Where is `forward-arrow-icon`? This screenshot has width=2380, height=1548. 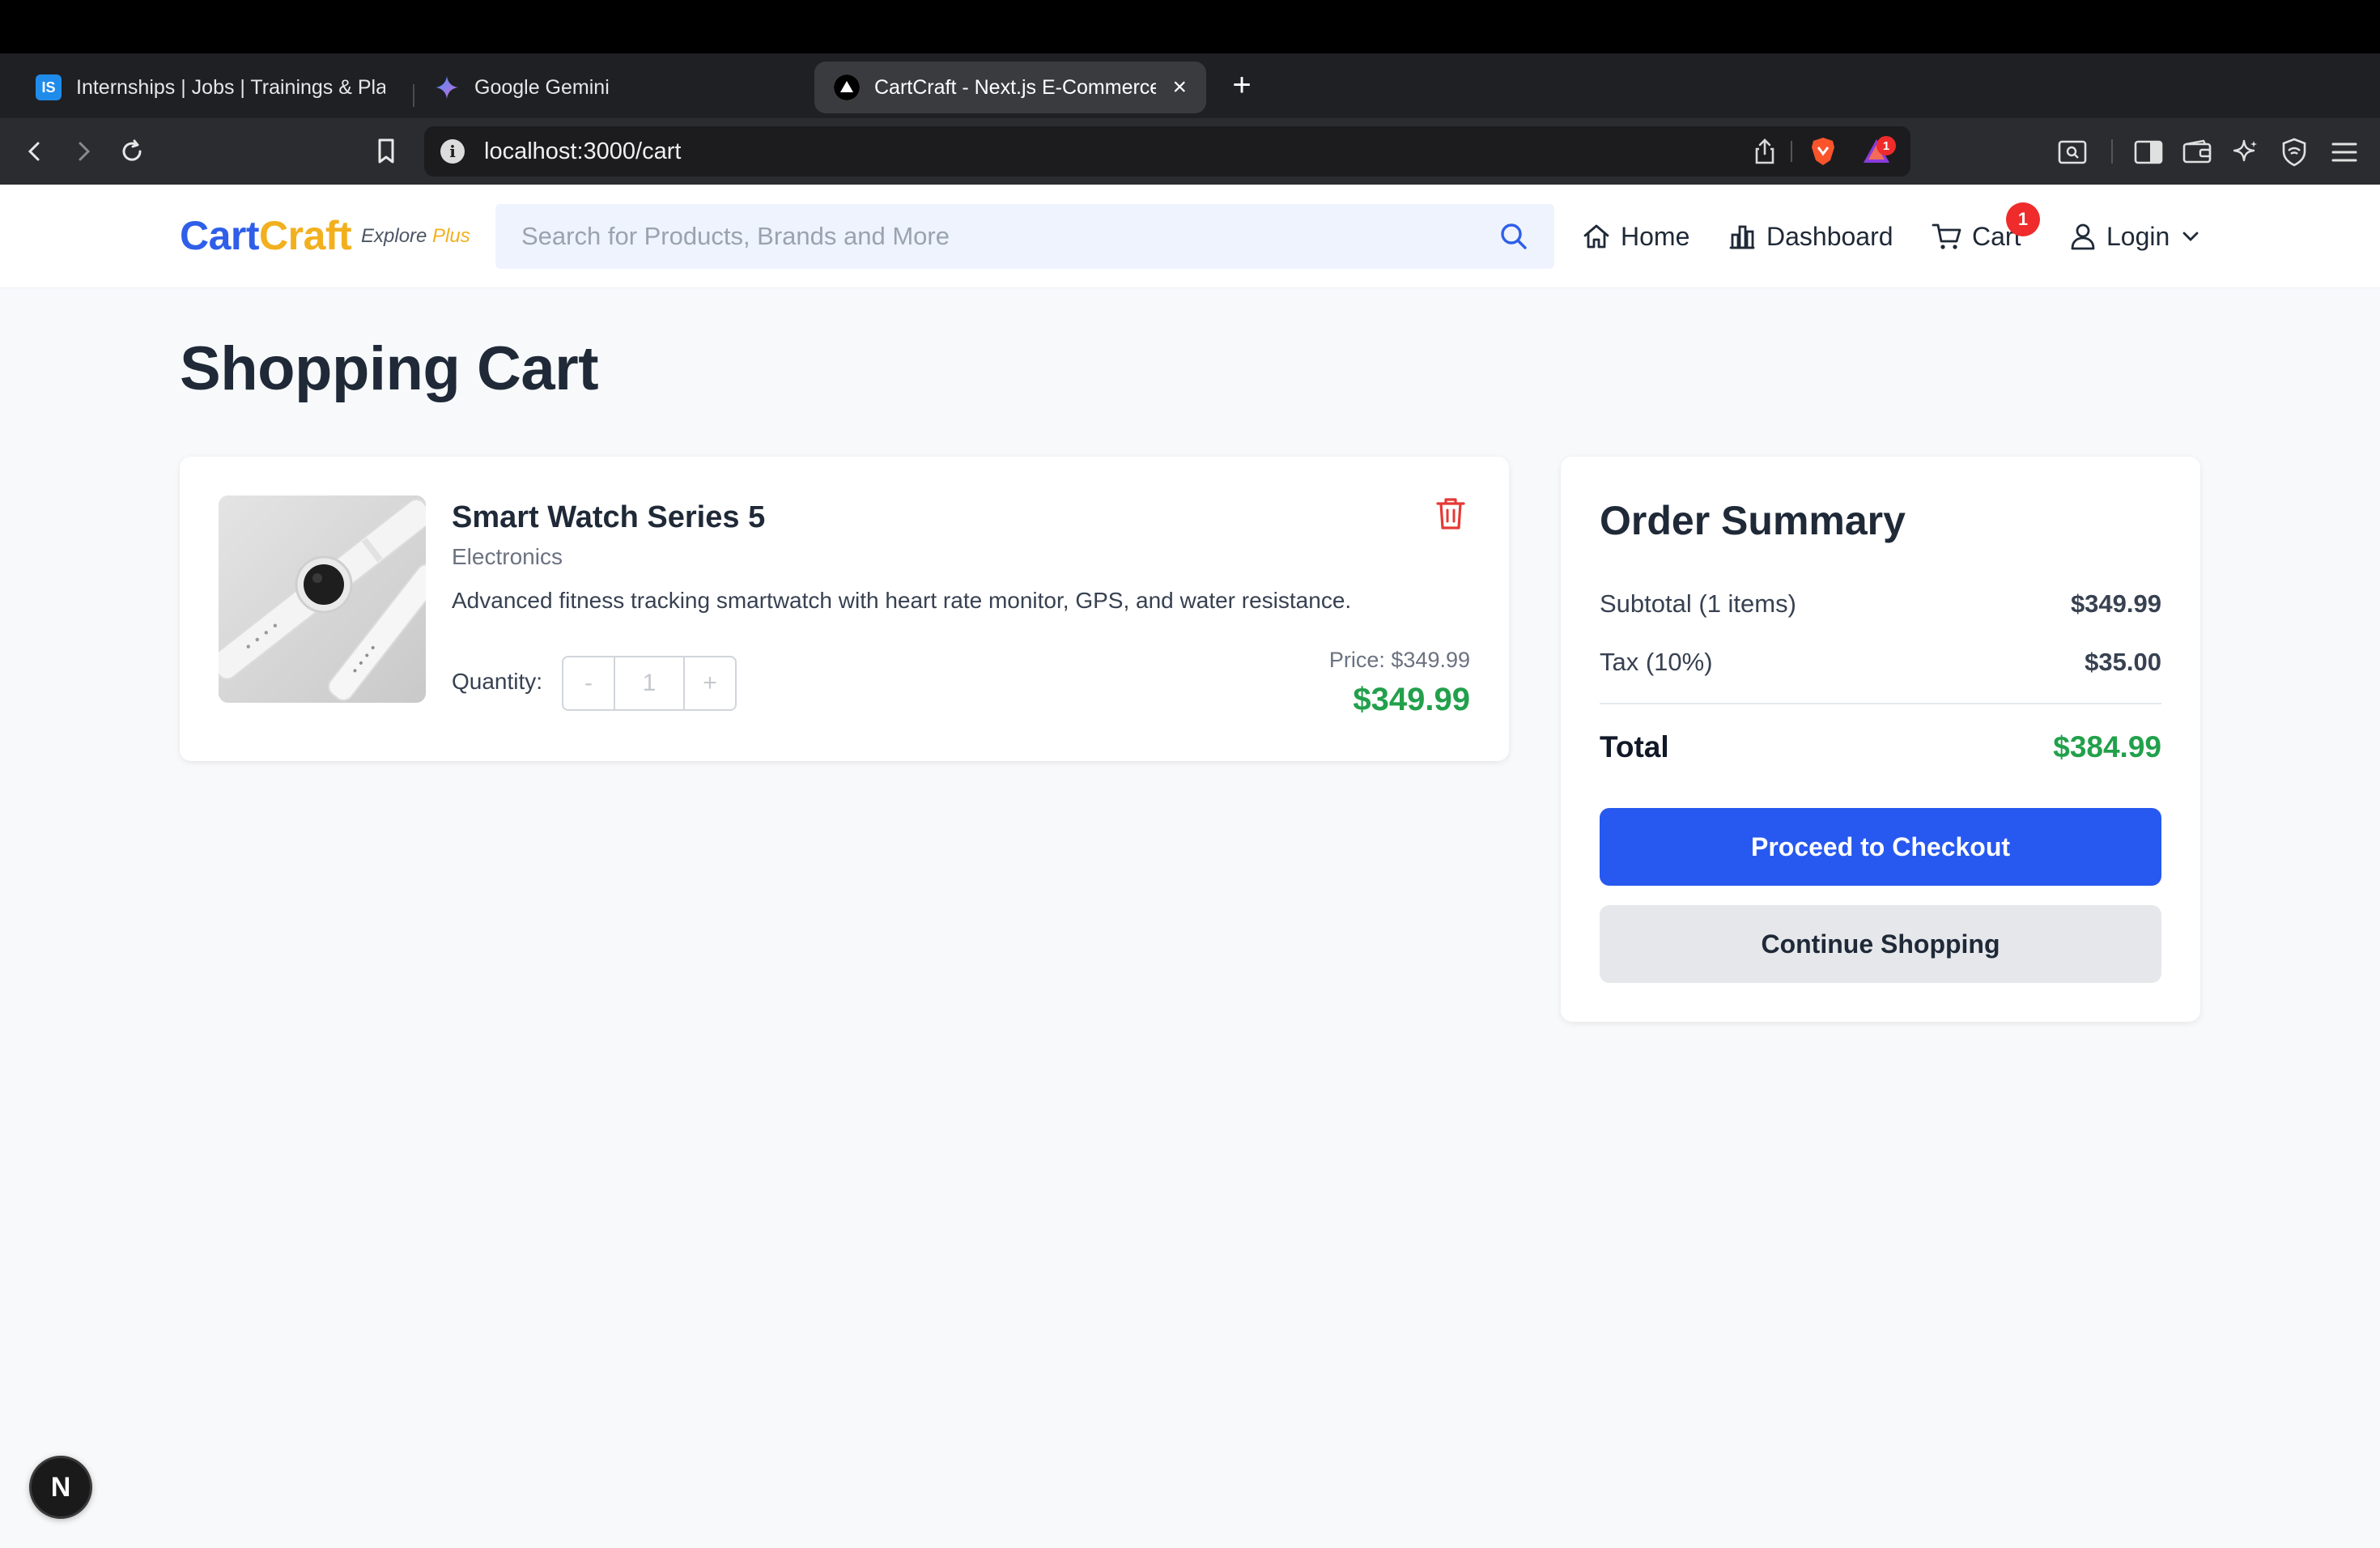
forward-arrow-icon is located at coordinates (85, 151).